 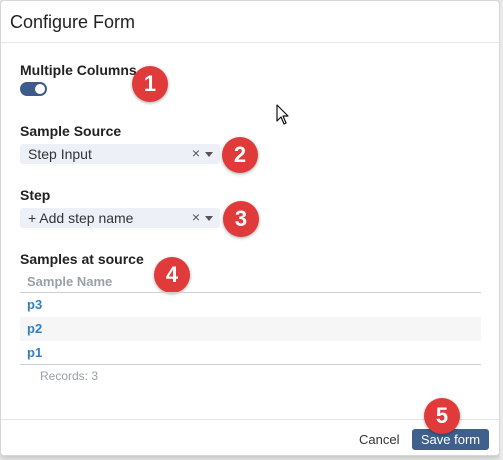 I want to click on sample-source-label: Sample Source, so click(x=71, y=131).